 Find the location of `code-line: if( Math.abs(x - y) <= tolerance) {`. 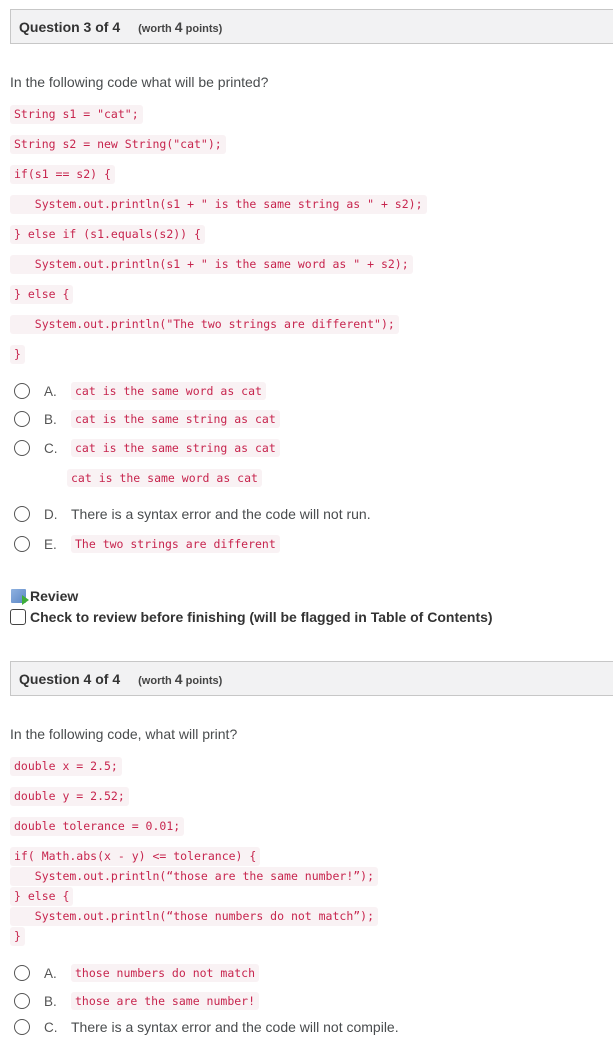

code-line: if( Math.abs(x - y) <= tolerance) { is located at coordinates (135, 856).